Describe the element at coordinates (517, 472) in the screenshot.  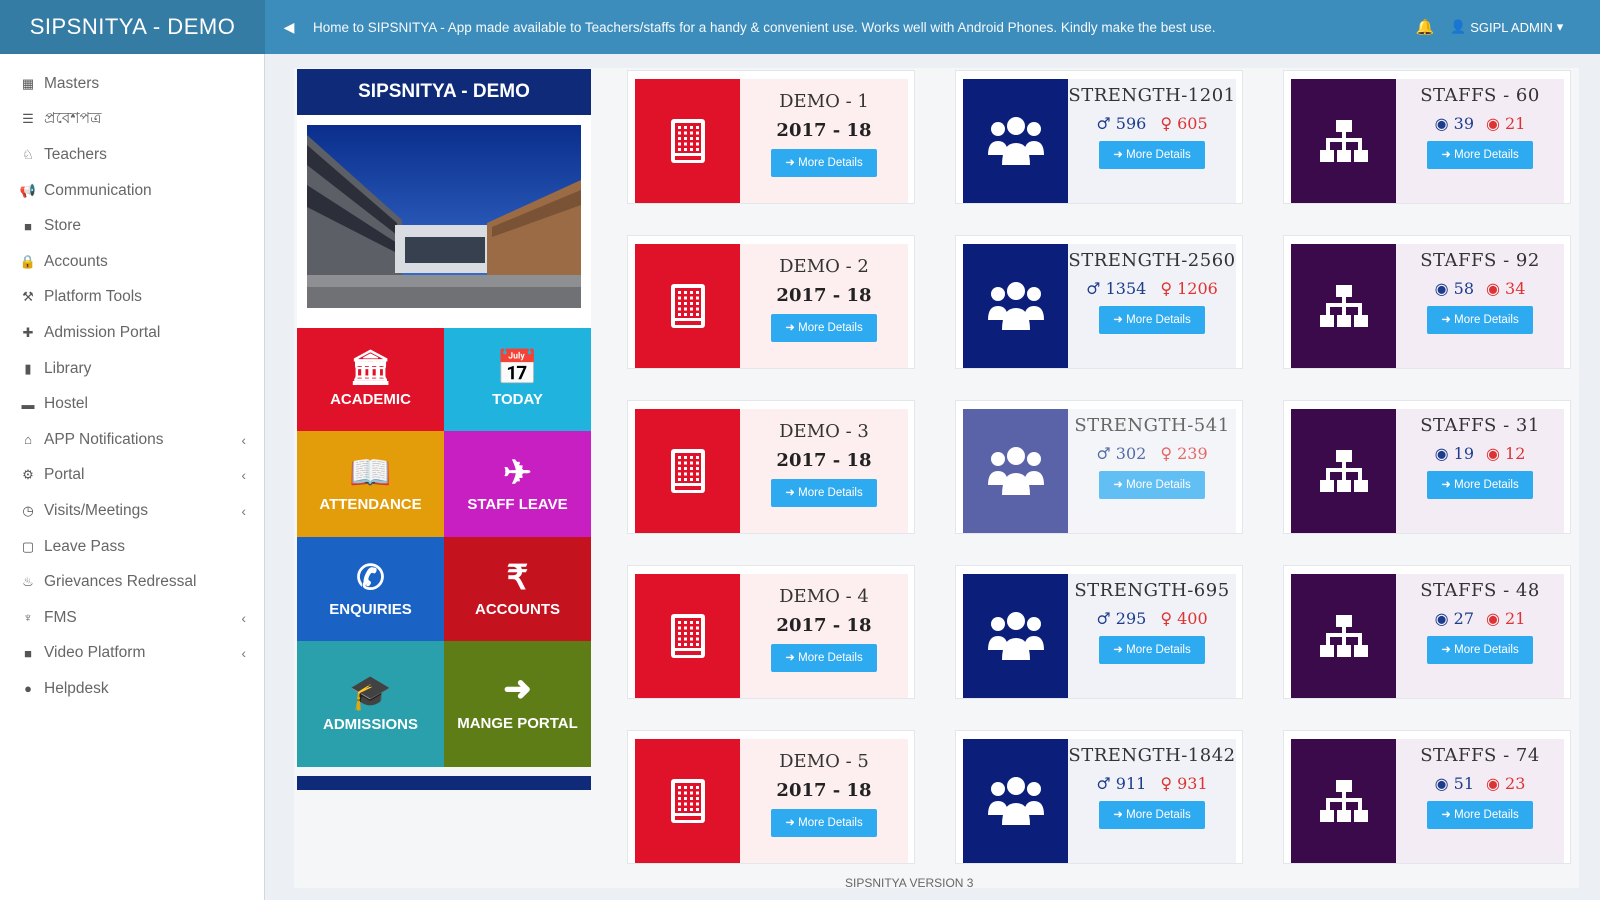
I see `paper-plane-icon: ✈` at that location.